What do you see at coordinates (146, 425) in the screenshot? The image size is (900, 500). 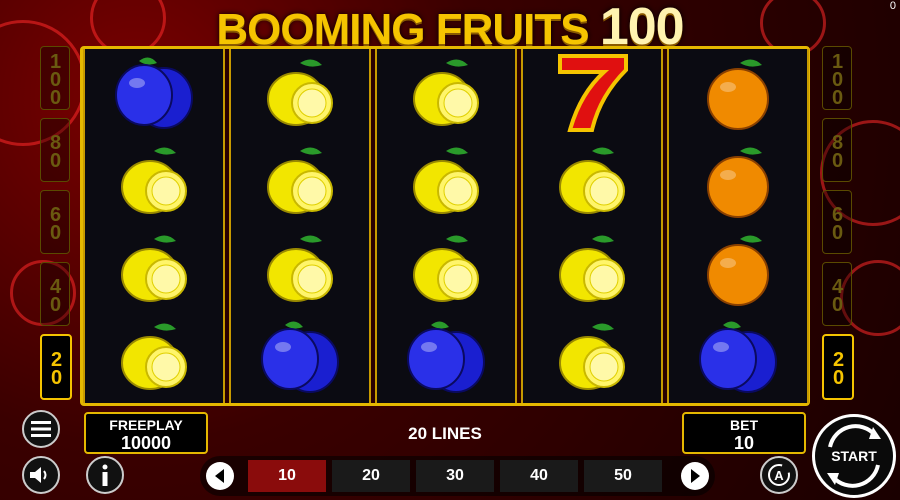 I see `balance-label: FREEPLAY` at bounding box center [146, 425].